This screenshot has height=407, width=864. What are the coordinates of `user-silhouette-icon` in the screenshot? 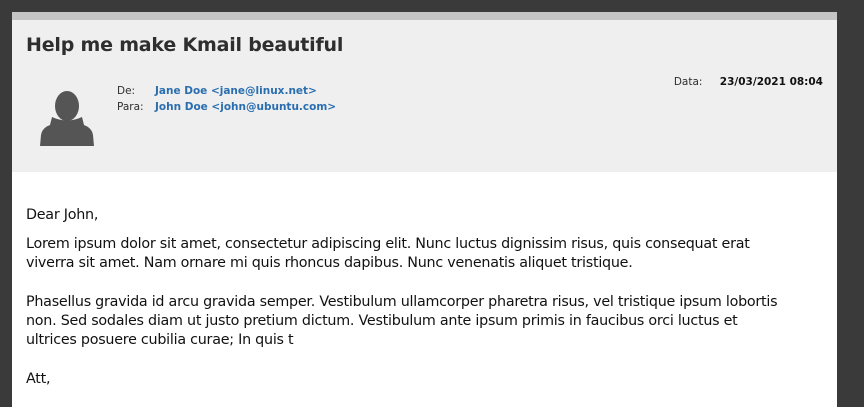 It's located at (67, 118).